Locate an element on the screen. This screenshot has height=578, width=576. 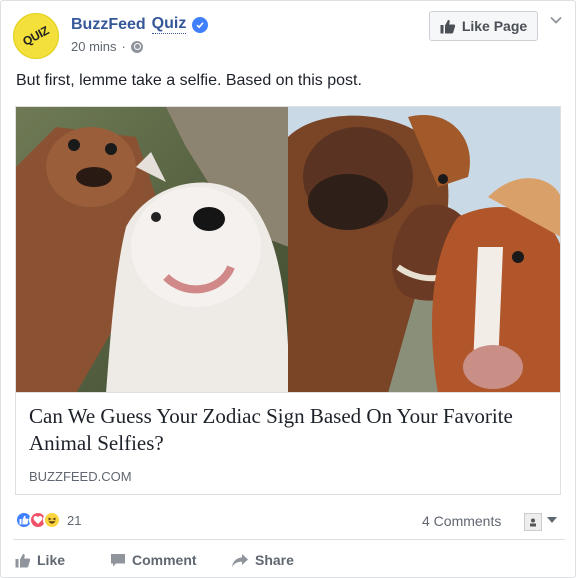
chevron-down-icon is located at coordinates (556, 20).